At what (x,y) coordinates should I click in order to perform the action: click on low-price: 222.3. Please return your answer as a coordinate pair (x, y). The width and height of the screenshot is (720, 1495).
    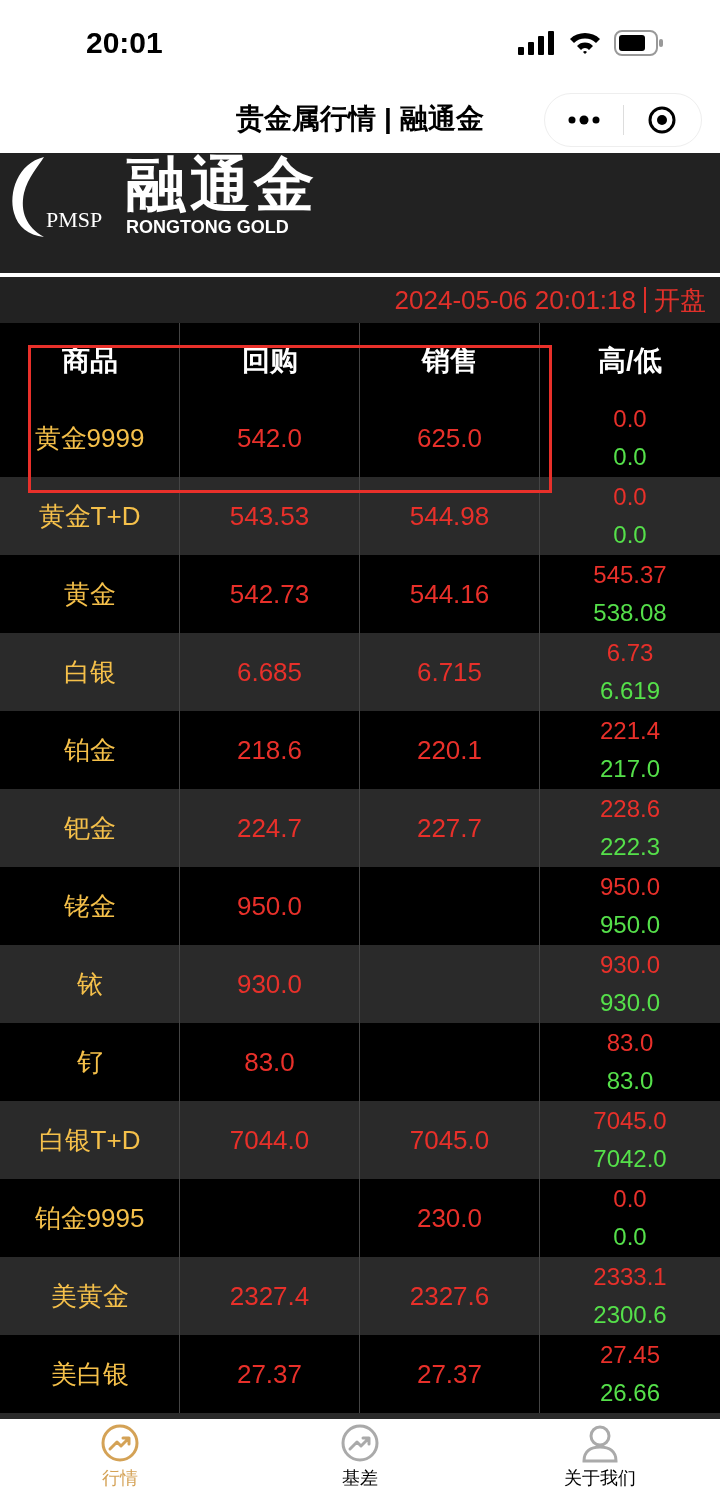
    Looking at the image, I should click on (630, 847).